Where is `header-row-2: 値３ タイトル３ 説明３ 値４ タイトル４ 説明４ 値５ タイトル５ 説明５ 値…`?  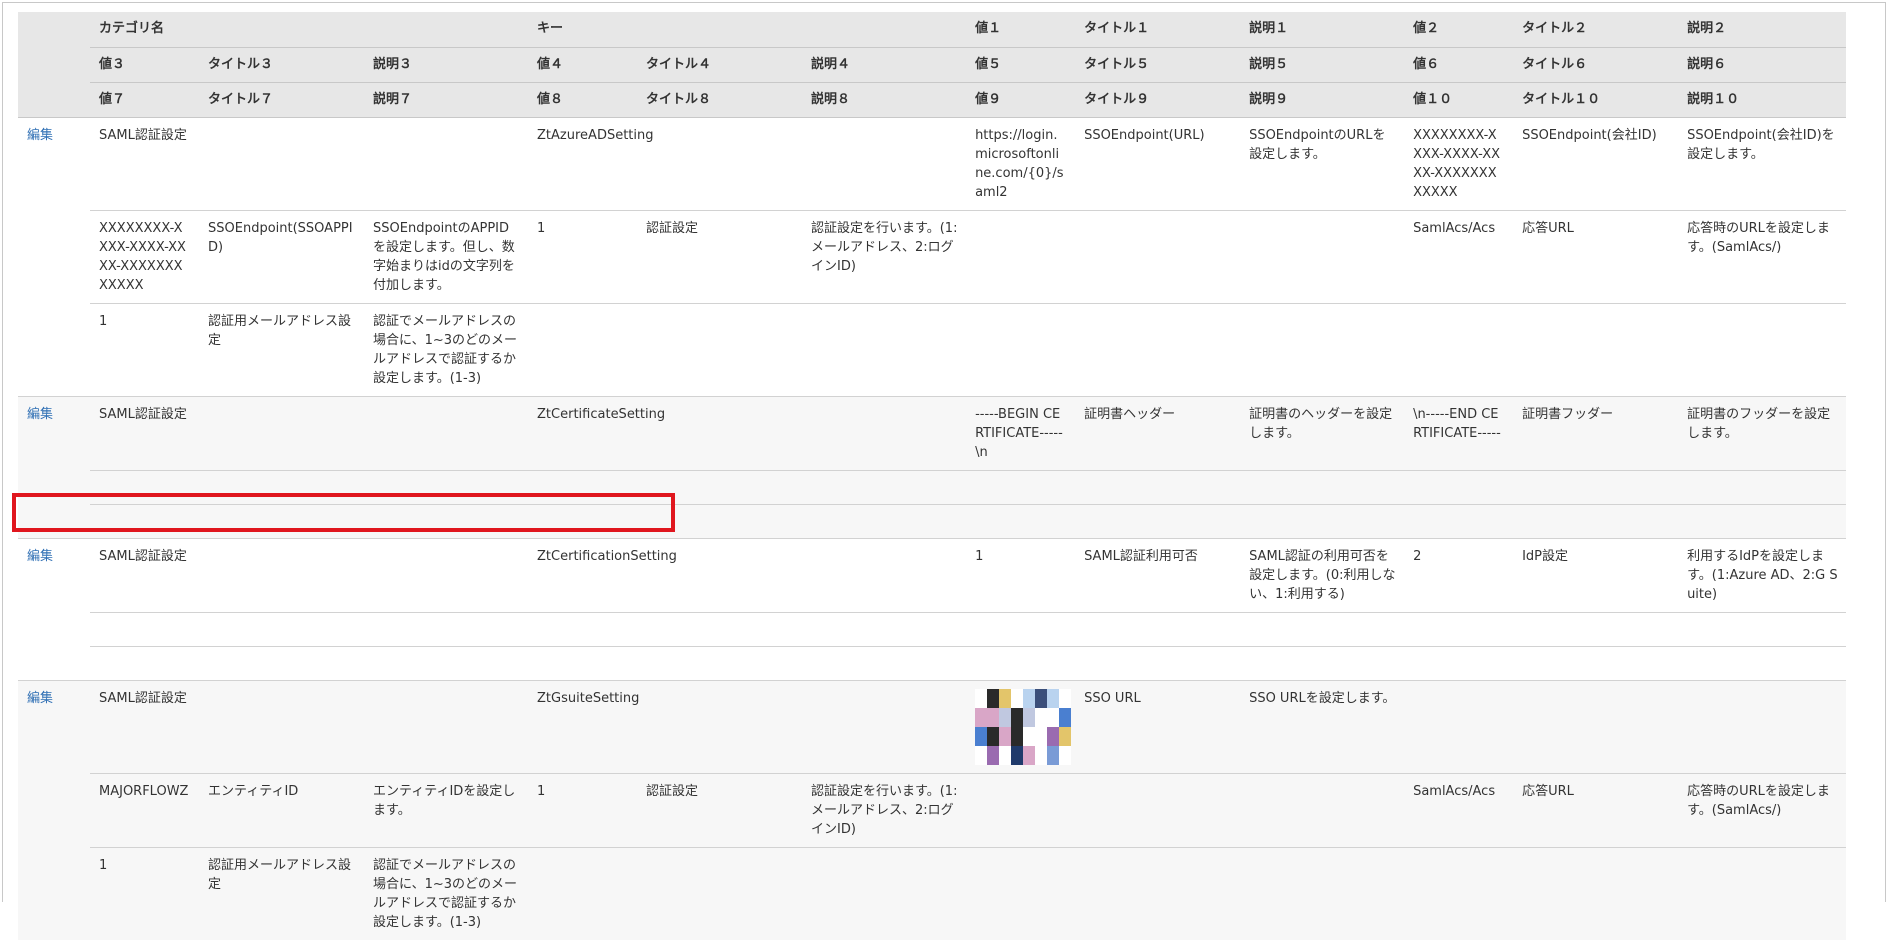
header-row-2: 値３ タイトル３ 説明３ 値４ タイトル４ 説明４ 値５ タイトル５ 説明５ 値… is located at coordinates (932, 65).